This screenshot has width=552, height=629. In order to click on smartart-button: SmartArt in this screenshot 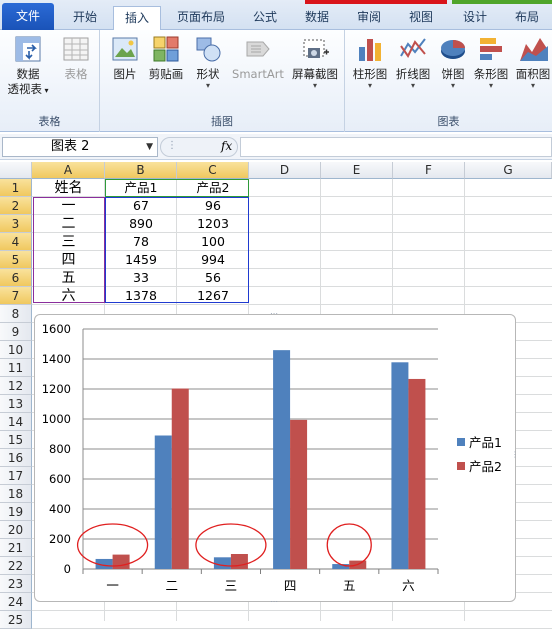, I will do `click(258, 58)`.